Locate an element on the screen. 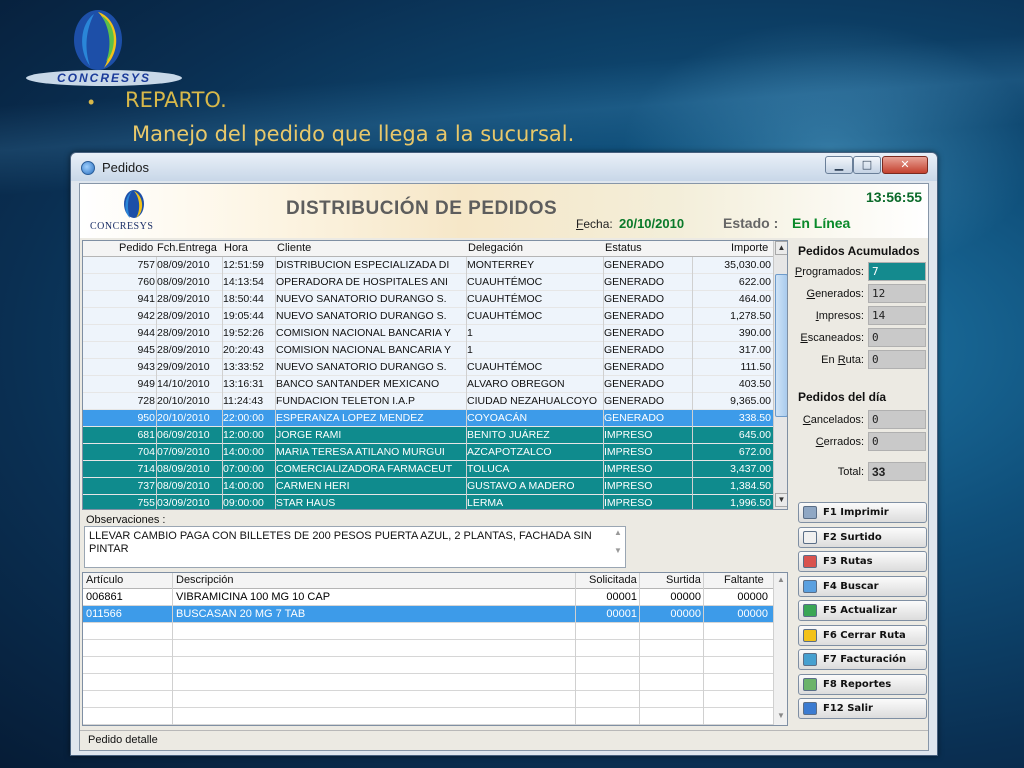  function-button-6: F6 Cerrar Ruta is located at coordinates (862, 635).